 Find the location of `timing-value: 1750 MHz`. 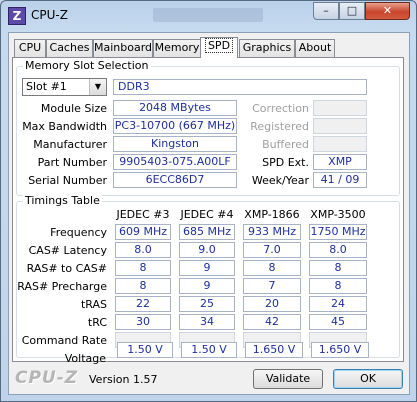

timing-value: 1750 MHz is located at coordinates (338, 232).